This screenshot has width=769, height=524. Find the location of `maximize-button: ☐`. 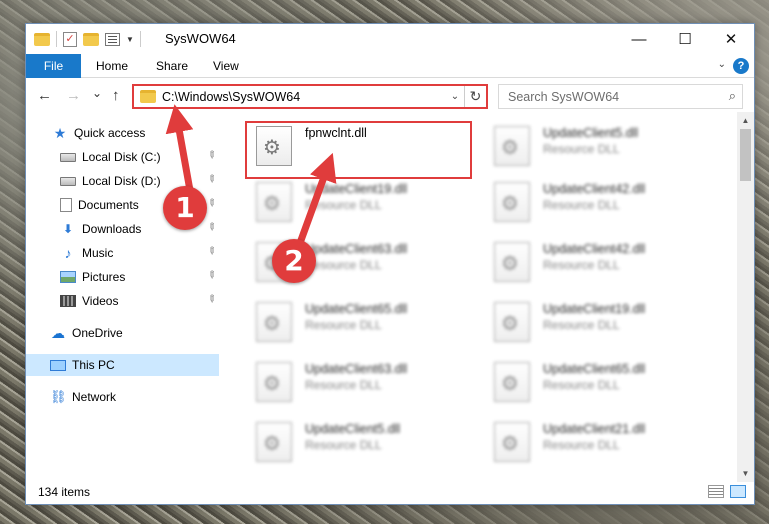

maximize-button: ☐ is located at coordinates (685, 39).